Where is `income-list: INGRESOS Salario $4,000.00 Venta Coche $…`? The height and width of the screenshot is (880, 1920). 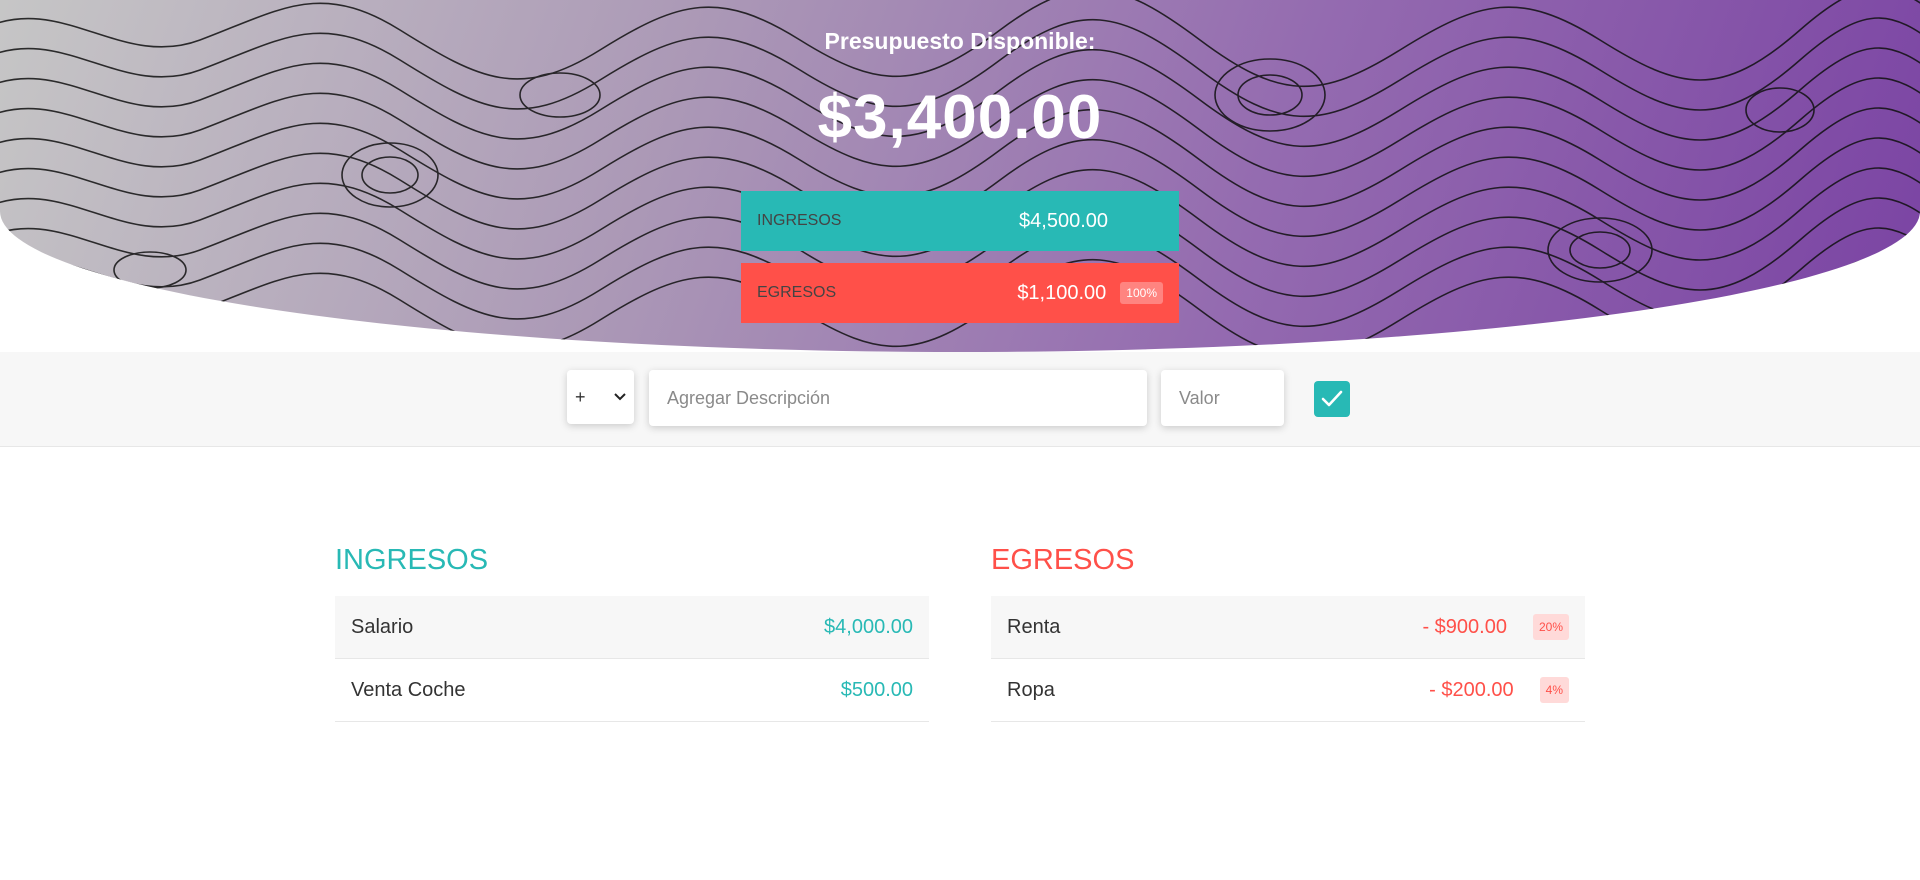
income-list: INGRESOS Salario $4,000.00 Venta Coche $… is located at coordinates (632, 633).